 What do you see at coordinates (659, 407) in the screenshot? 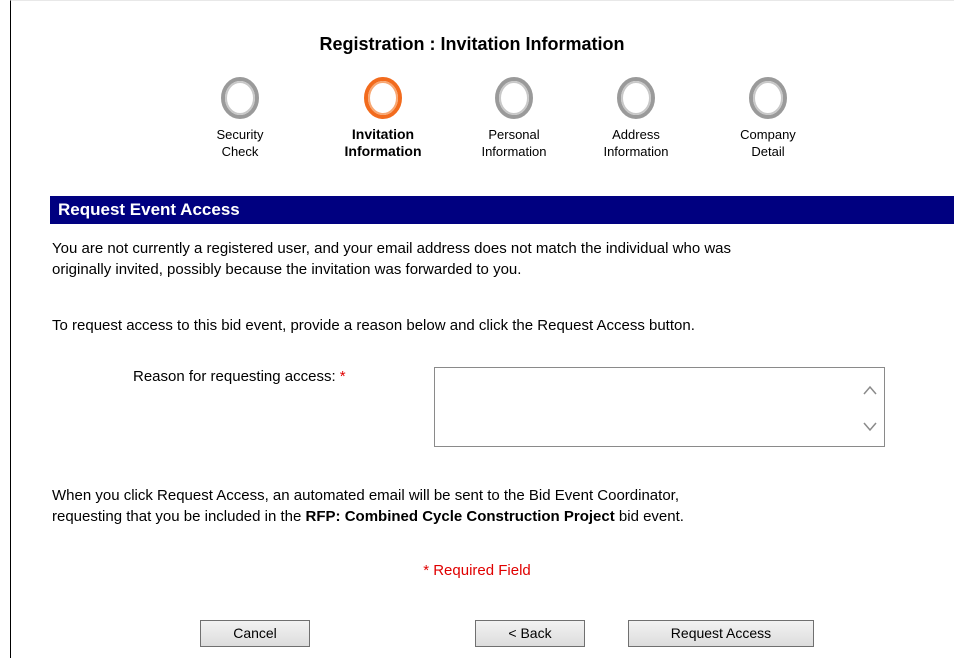
I see `reason-textarea` at bounding box center [659, 407].